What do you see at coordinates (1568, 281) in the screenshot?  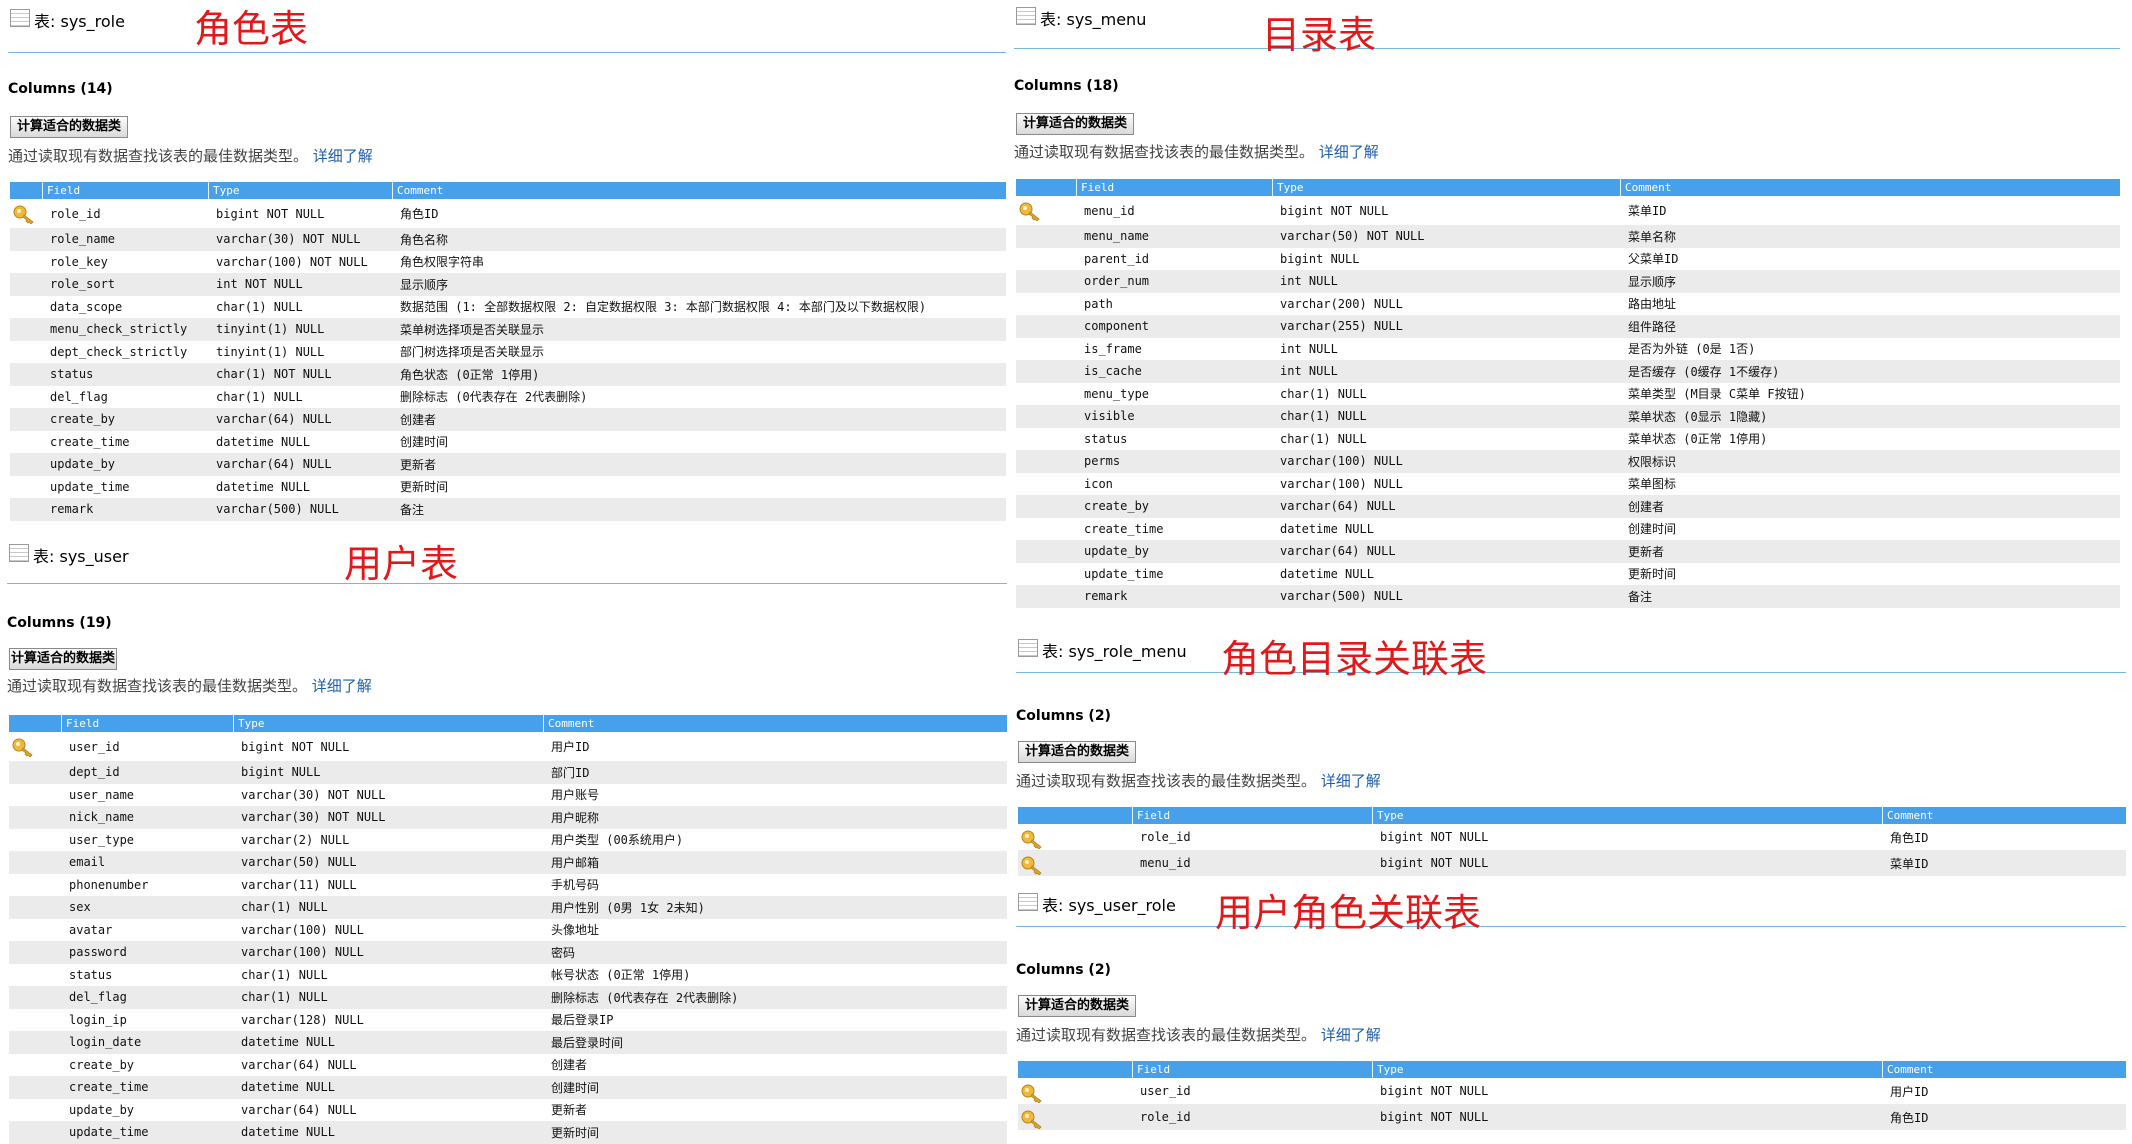 I see `table-row: order_num int NULL 显示顺序` at bounding box center [1568, 281].